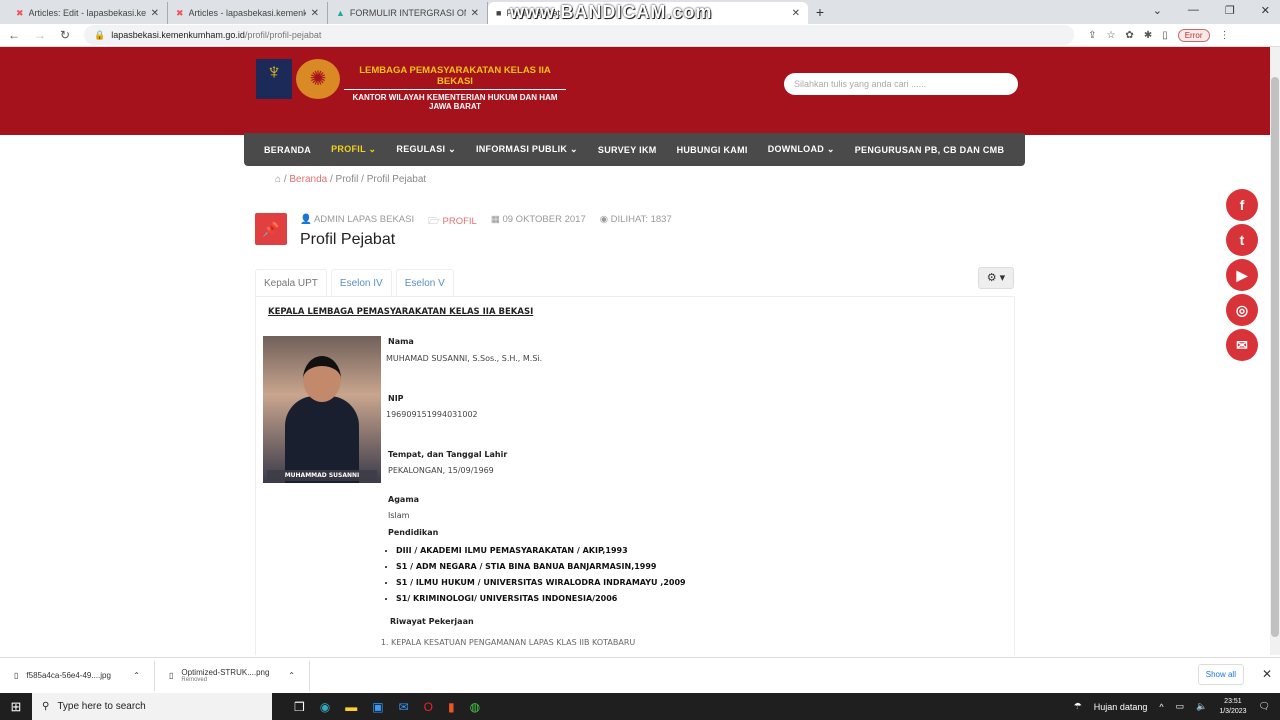  What do you see at coordinates (353, 149) in the screenshot?
I see `nav-profil: PROFIL ⌄` at bounding box center [353, 149].